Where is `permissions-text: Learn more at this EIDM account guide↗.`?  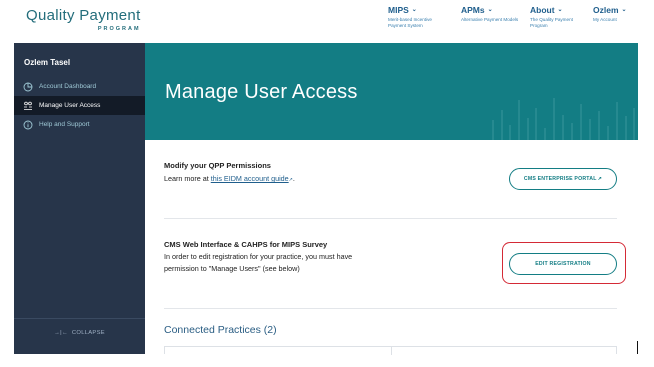 permissions-text: Learn more at this EIDM account guide↗. is located at coordinates (229, 179).